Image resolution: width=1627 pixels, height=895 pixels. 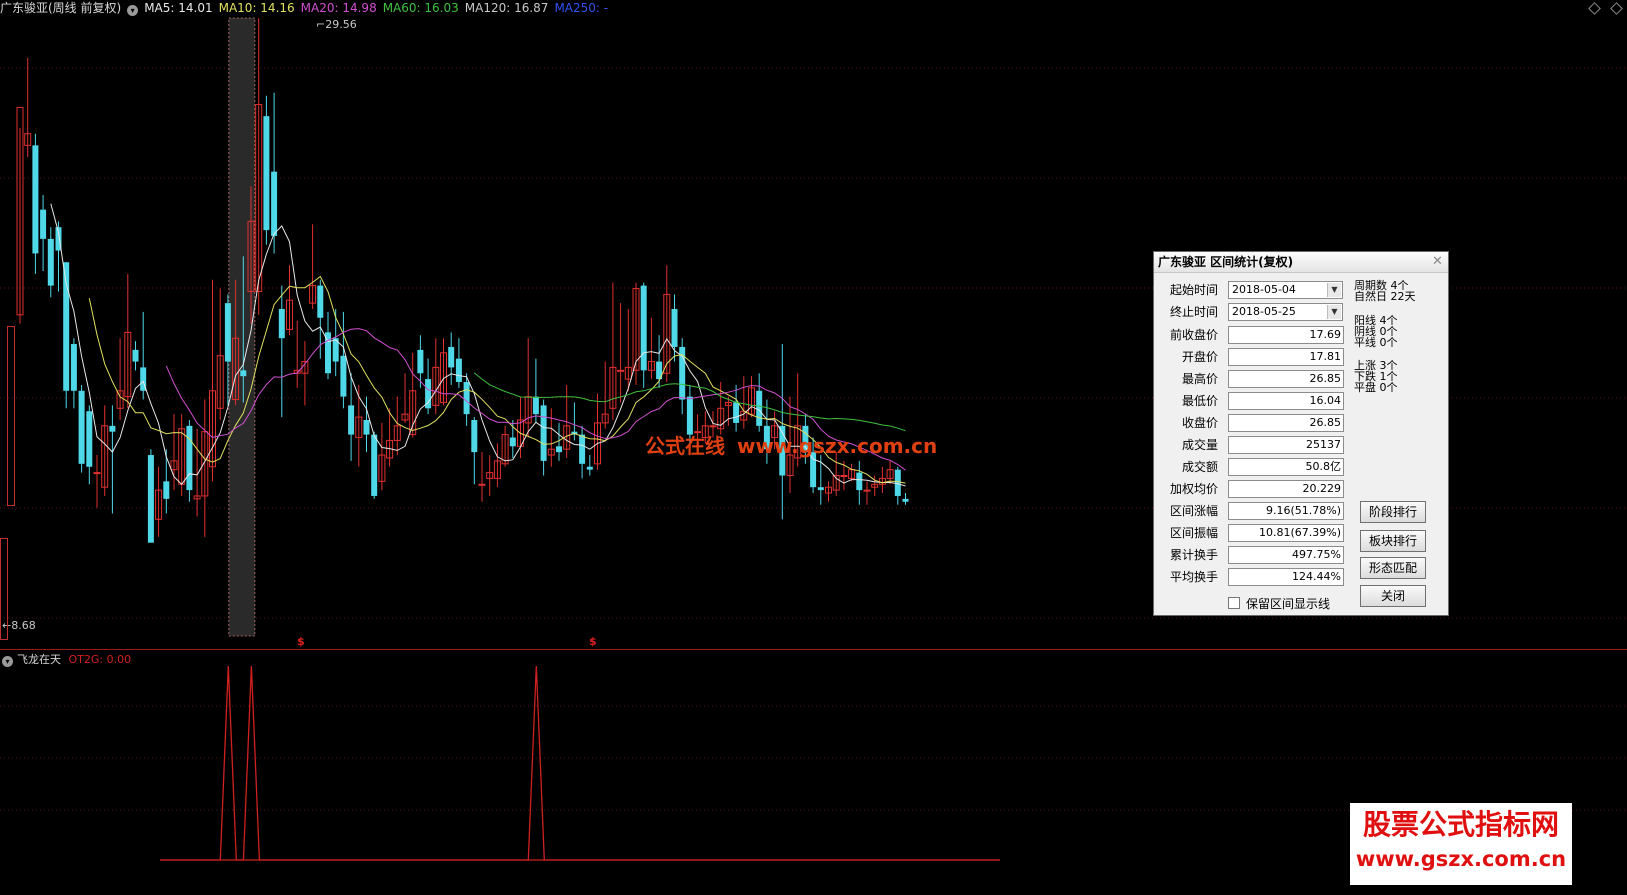 I want to click on field-high: 最高价 26.85, so click(x=1254, y=379).